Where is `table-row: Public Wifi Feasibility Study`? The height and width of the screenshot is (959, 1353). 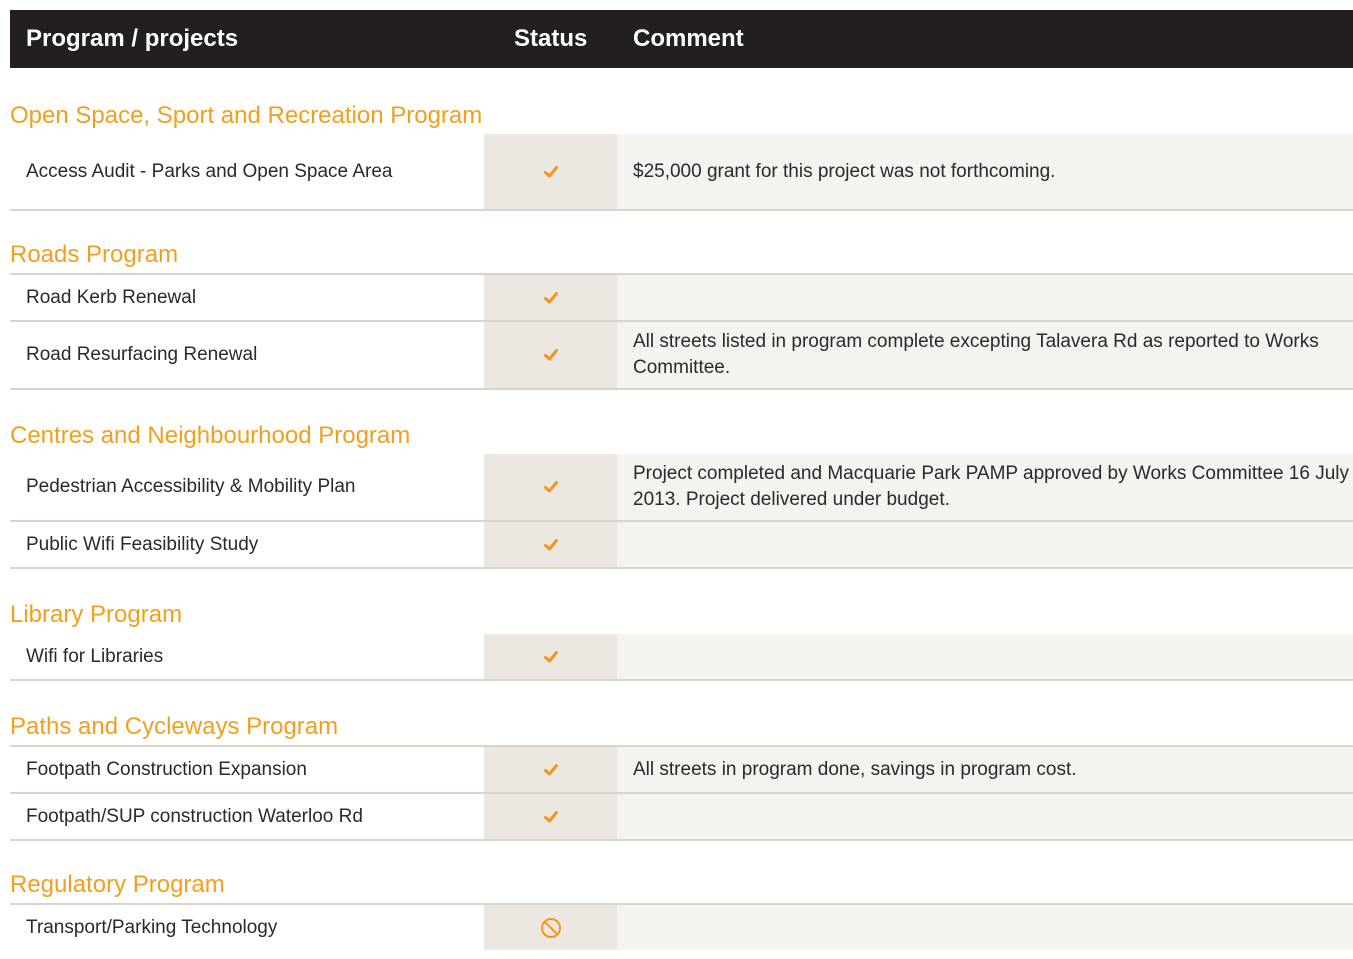 table-row: Public Wifi Feasibility Study is located at coordinates (681, 543).